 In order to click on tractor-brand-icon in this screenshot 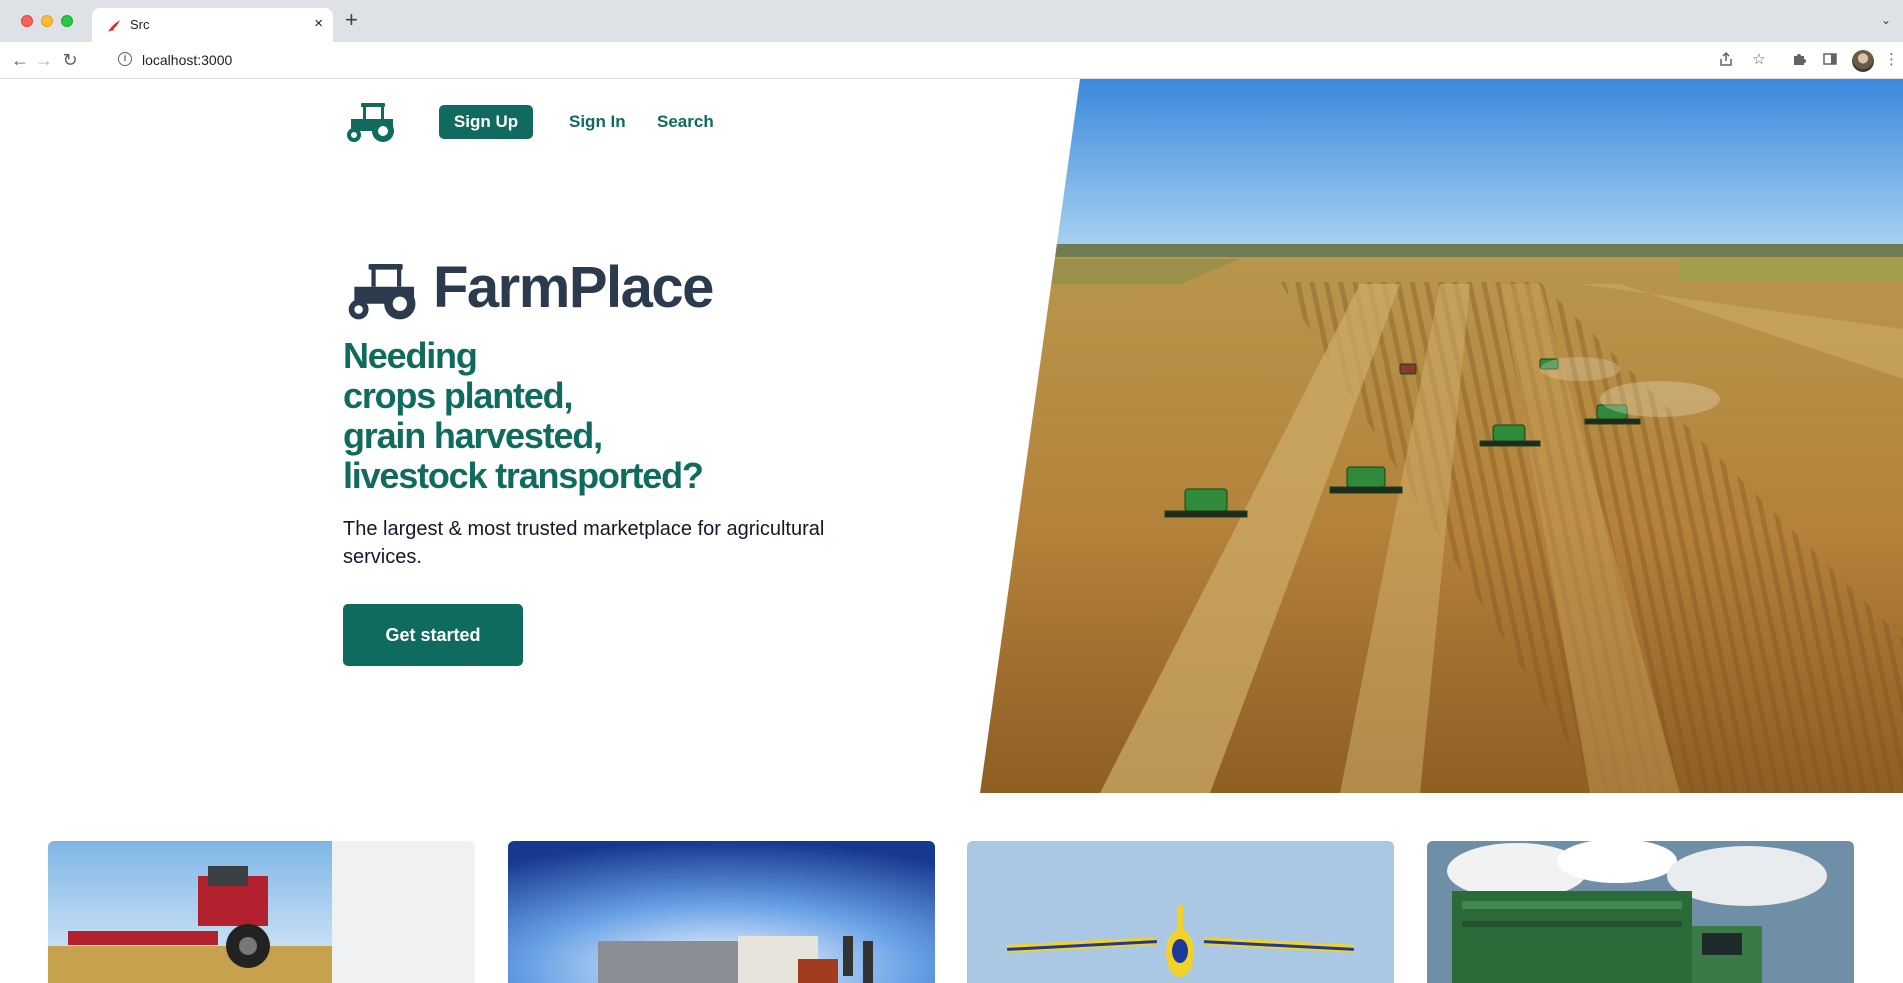, I will do `click(382, 292)`.